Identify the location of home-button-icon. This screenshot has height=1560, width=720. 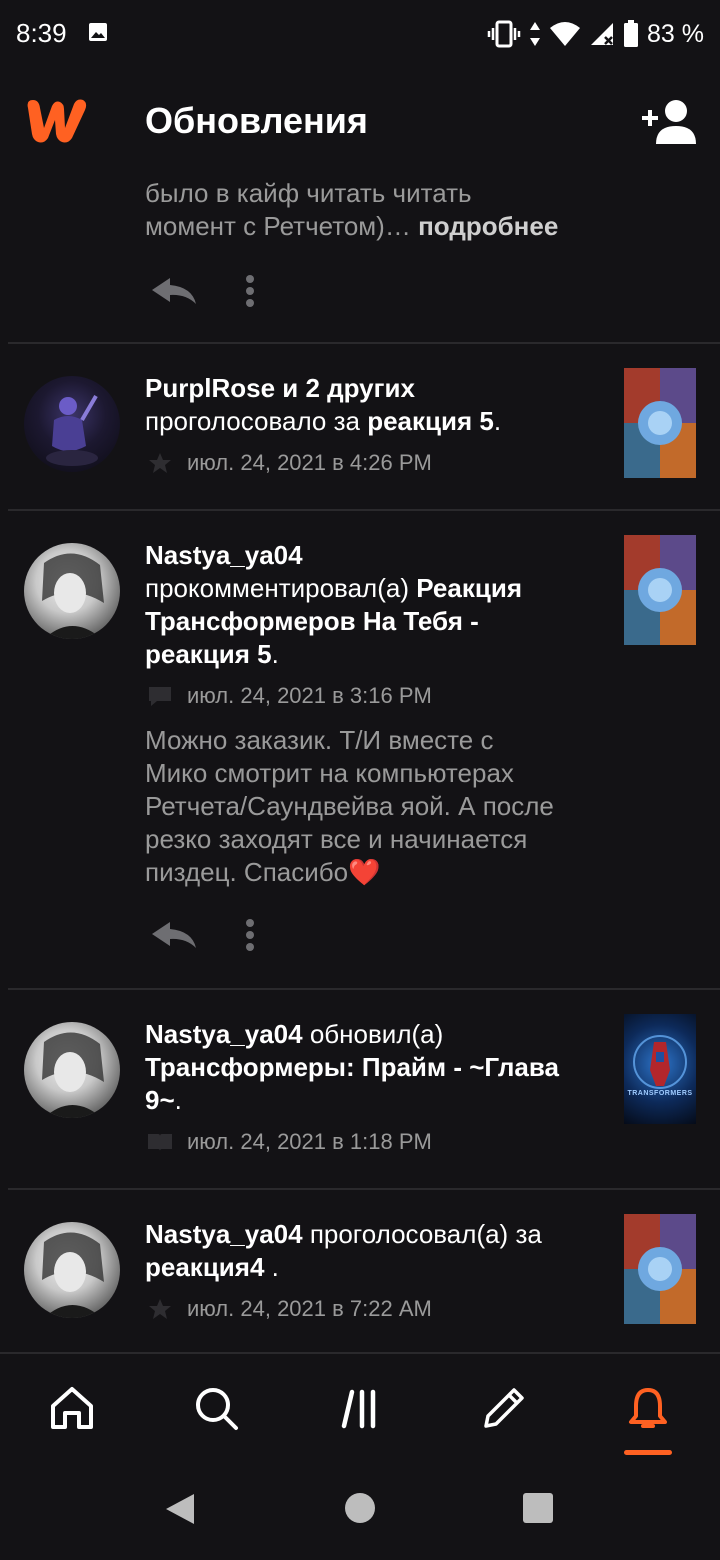
(360, 1508).